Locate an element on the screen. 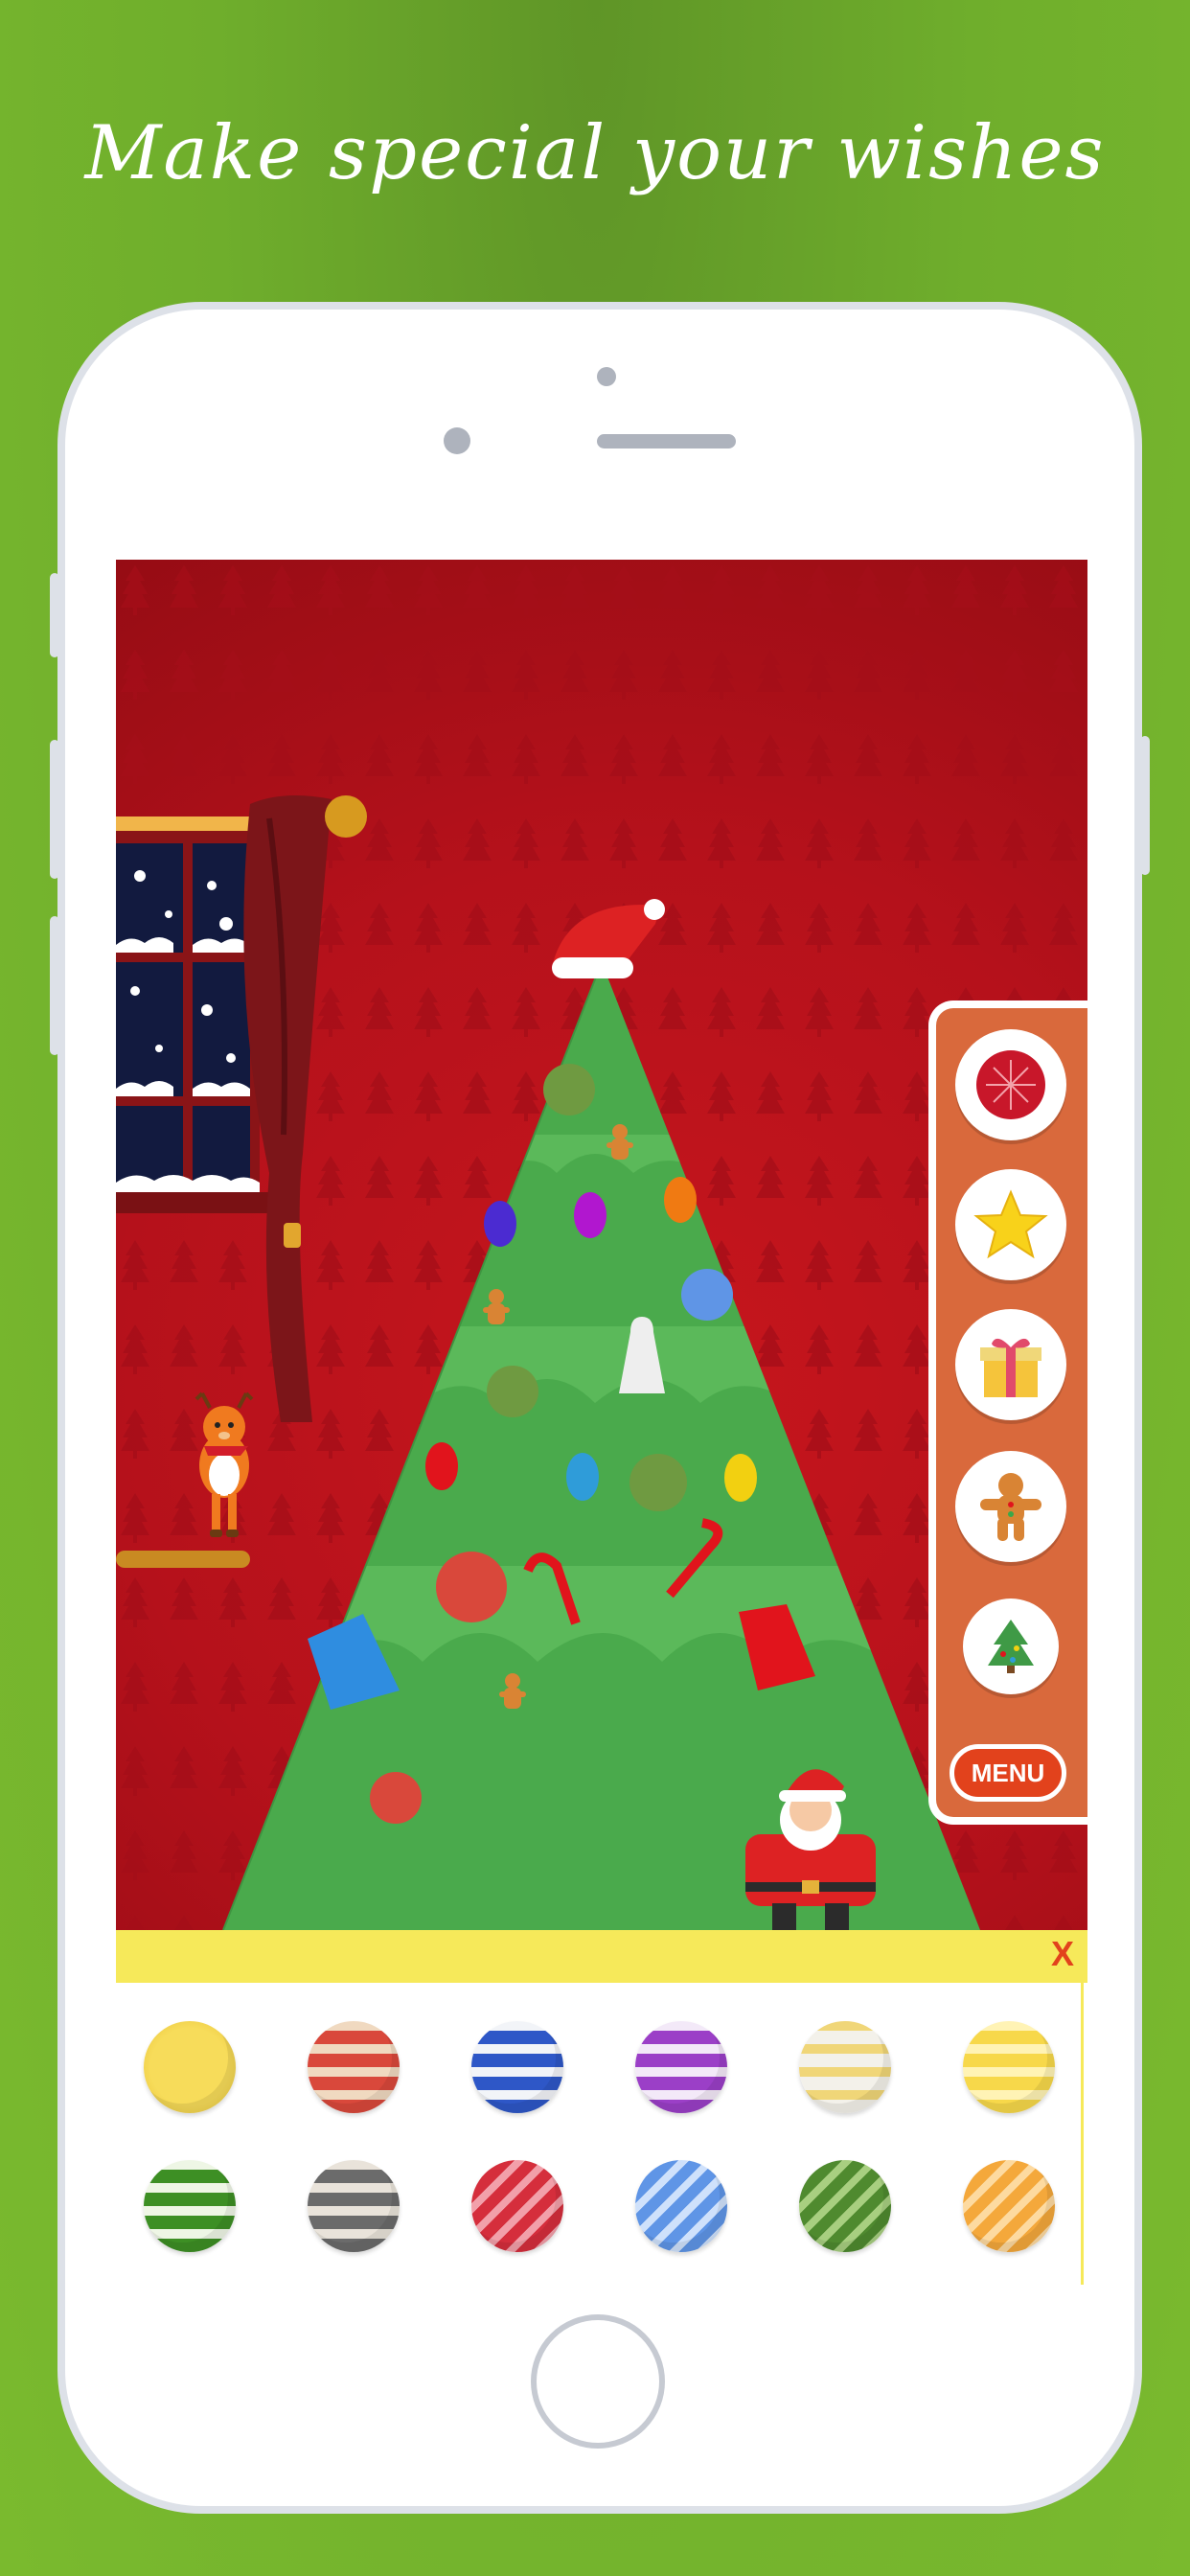 The height and width of the screenshot is (2576, 1190). category-tree-button is located at coordinates (1011, 1646).